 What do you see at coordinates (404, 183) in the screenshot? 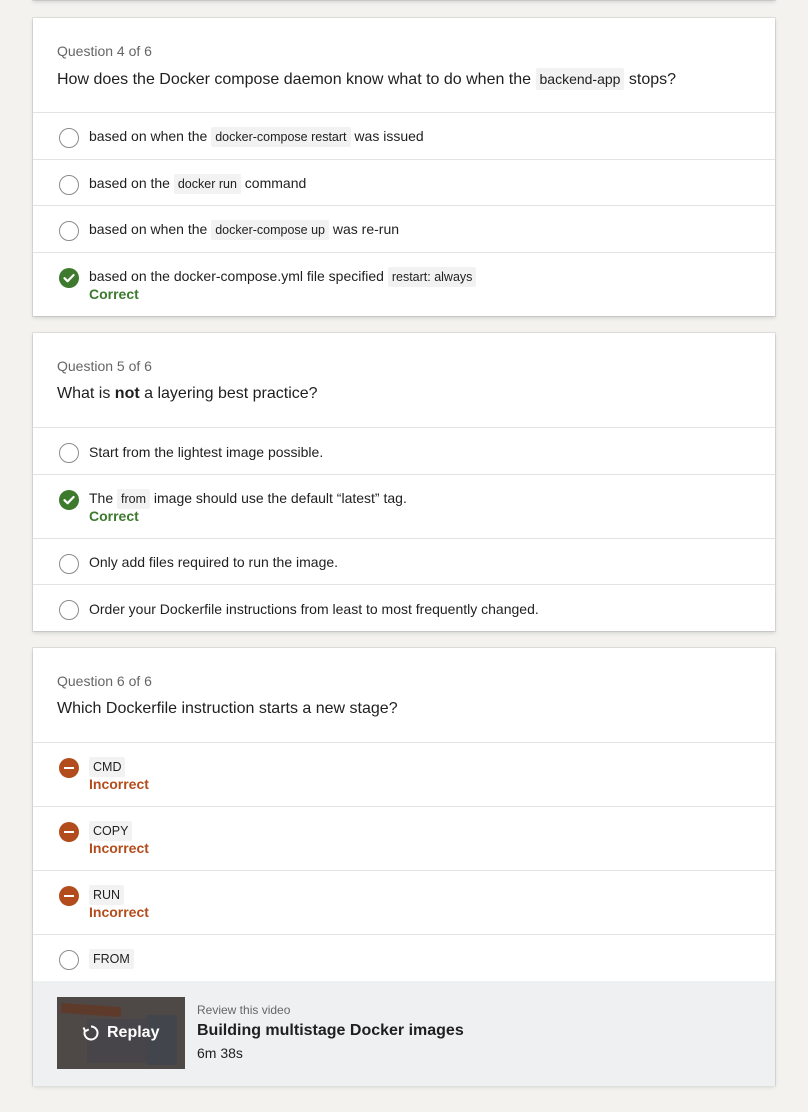
I see `answer-option: based on the docker run command` at bounding box center [404, 183].